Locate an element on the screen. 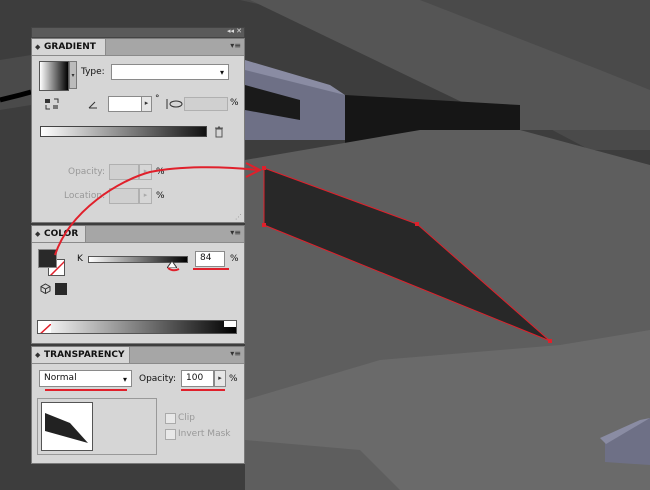 The image size is (650, 490). annotation-tick-mark is located at coordinates (173, 269).